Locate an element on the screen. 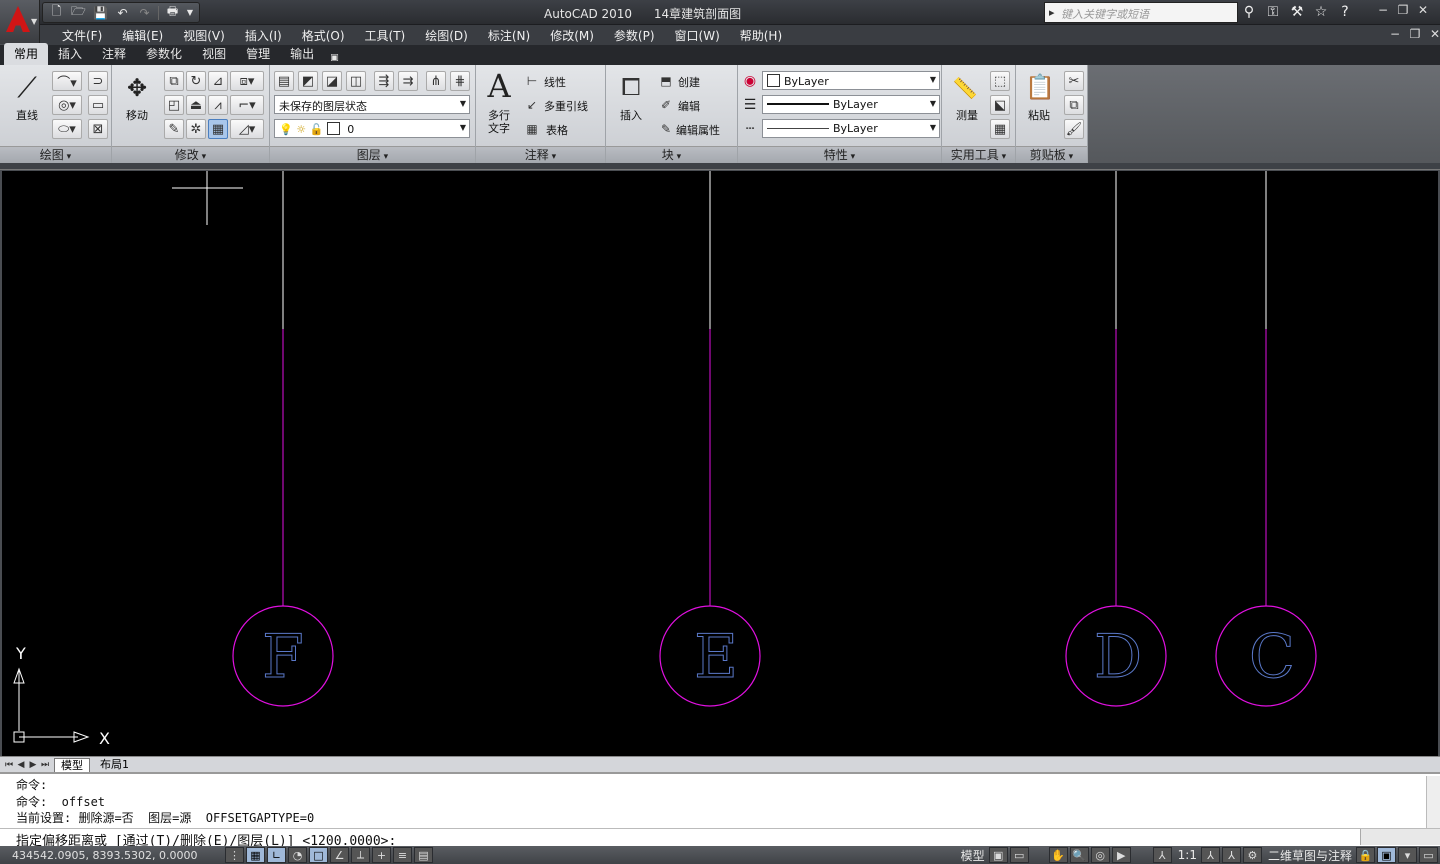  menu-view: 视图(V) is located at coordinates (204, 35).